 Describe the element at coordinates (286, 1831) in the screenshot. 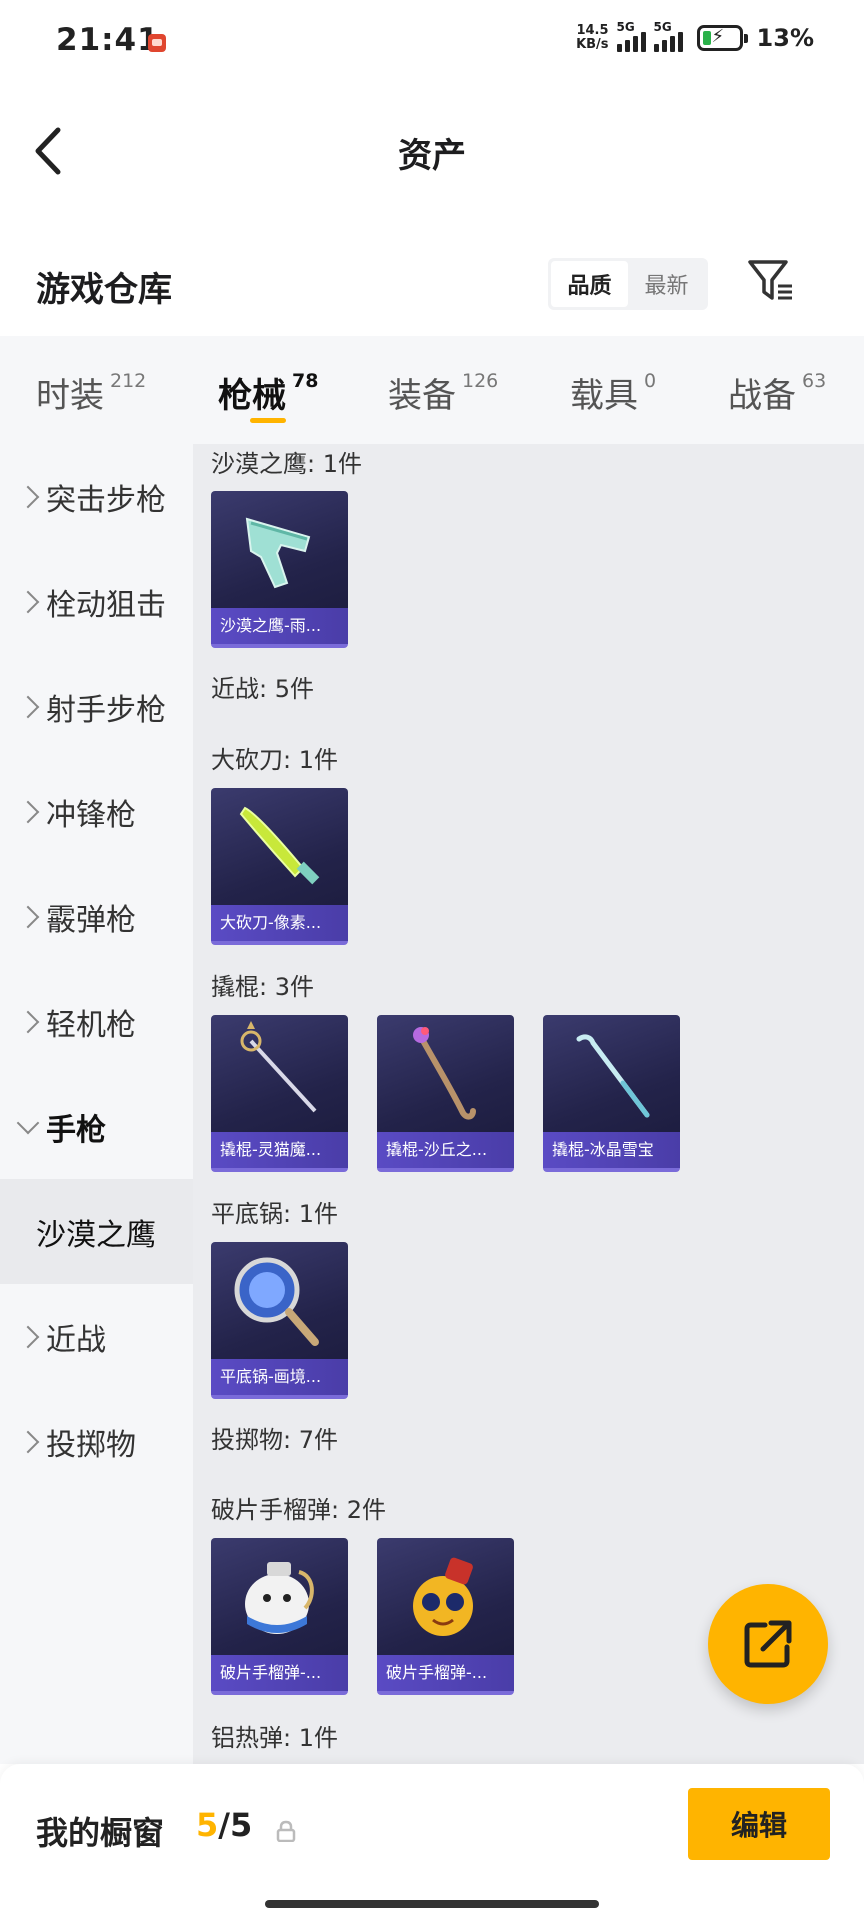

I see `lock-icon` at that location.